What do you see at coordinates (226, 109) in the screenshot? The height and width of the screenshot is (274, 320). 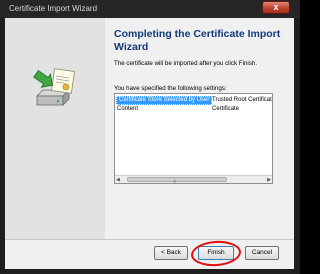 I see `setting-value: Certificate` at bounding box center [226, 109].